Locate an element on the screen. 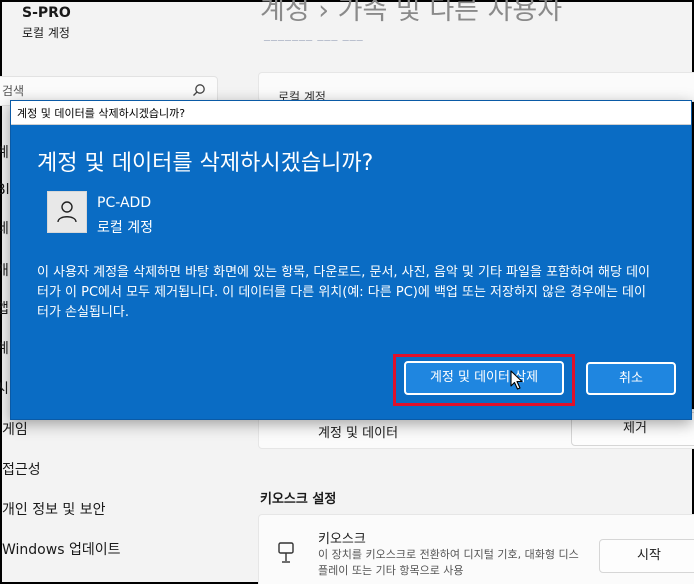 The width and height of the screenshot is (694, 584). account-type: 로컬 계정 is located at coordinates (125, 228).